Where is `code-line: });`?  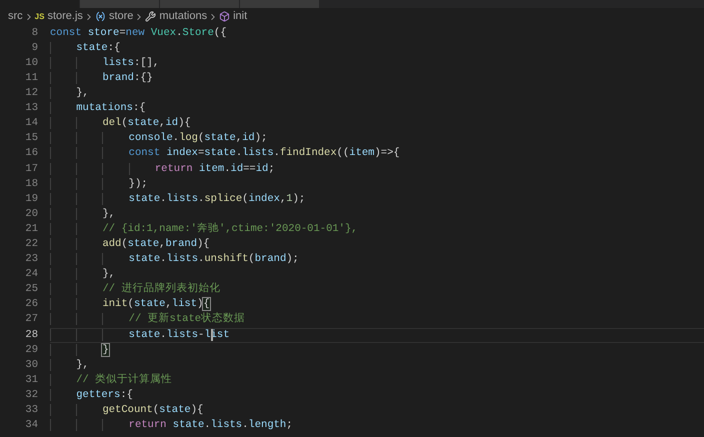
code-line: }); is located at coordinates (99, 184).